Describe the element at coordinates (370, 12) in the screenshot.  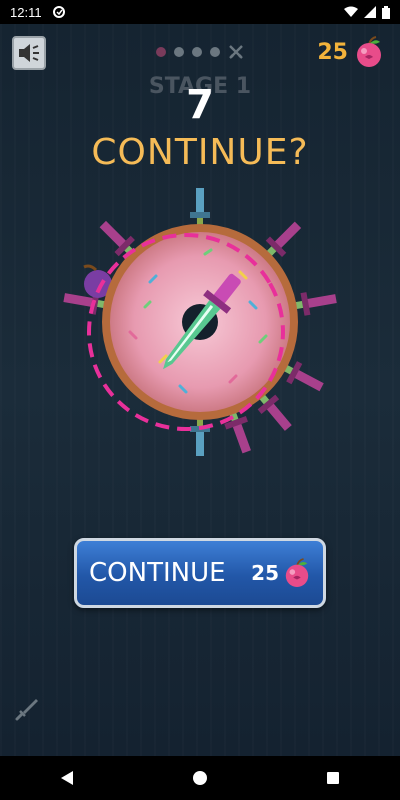
I see `signal-icon` at that location.